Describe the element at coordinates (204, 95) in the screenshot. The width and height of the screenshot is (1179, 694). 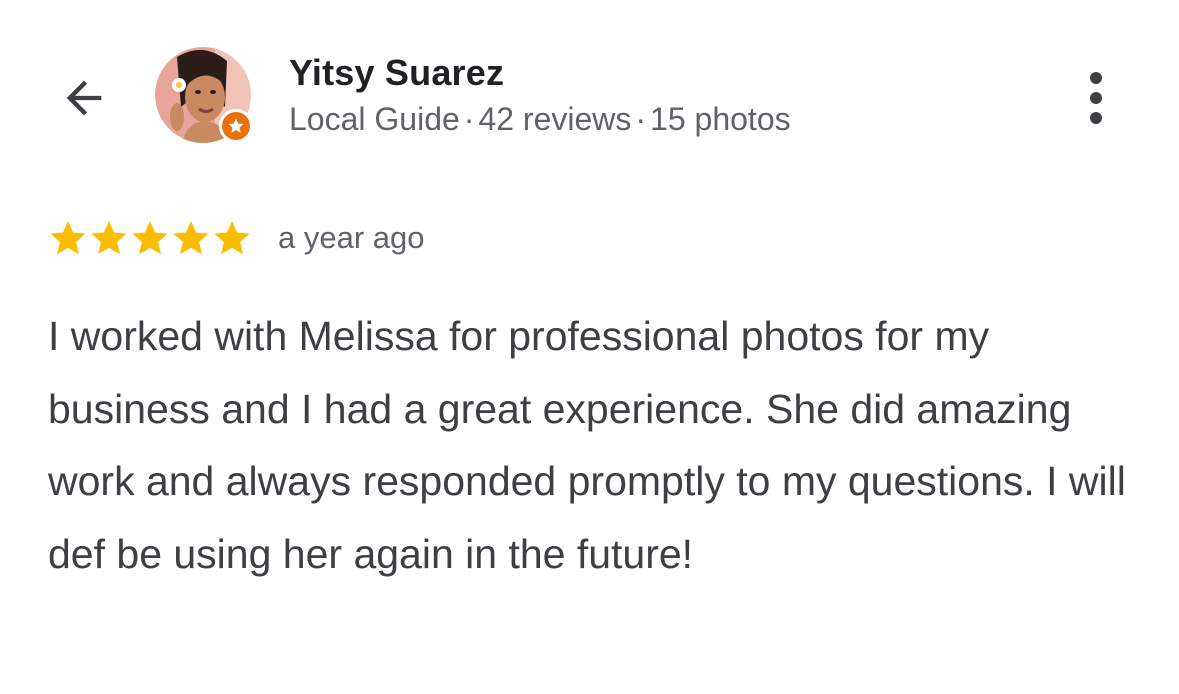
I see `avatar` at that location.